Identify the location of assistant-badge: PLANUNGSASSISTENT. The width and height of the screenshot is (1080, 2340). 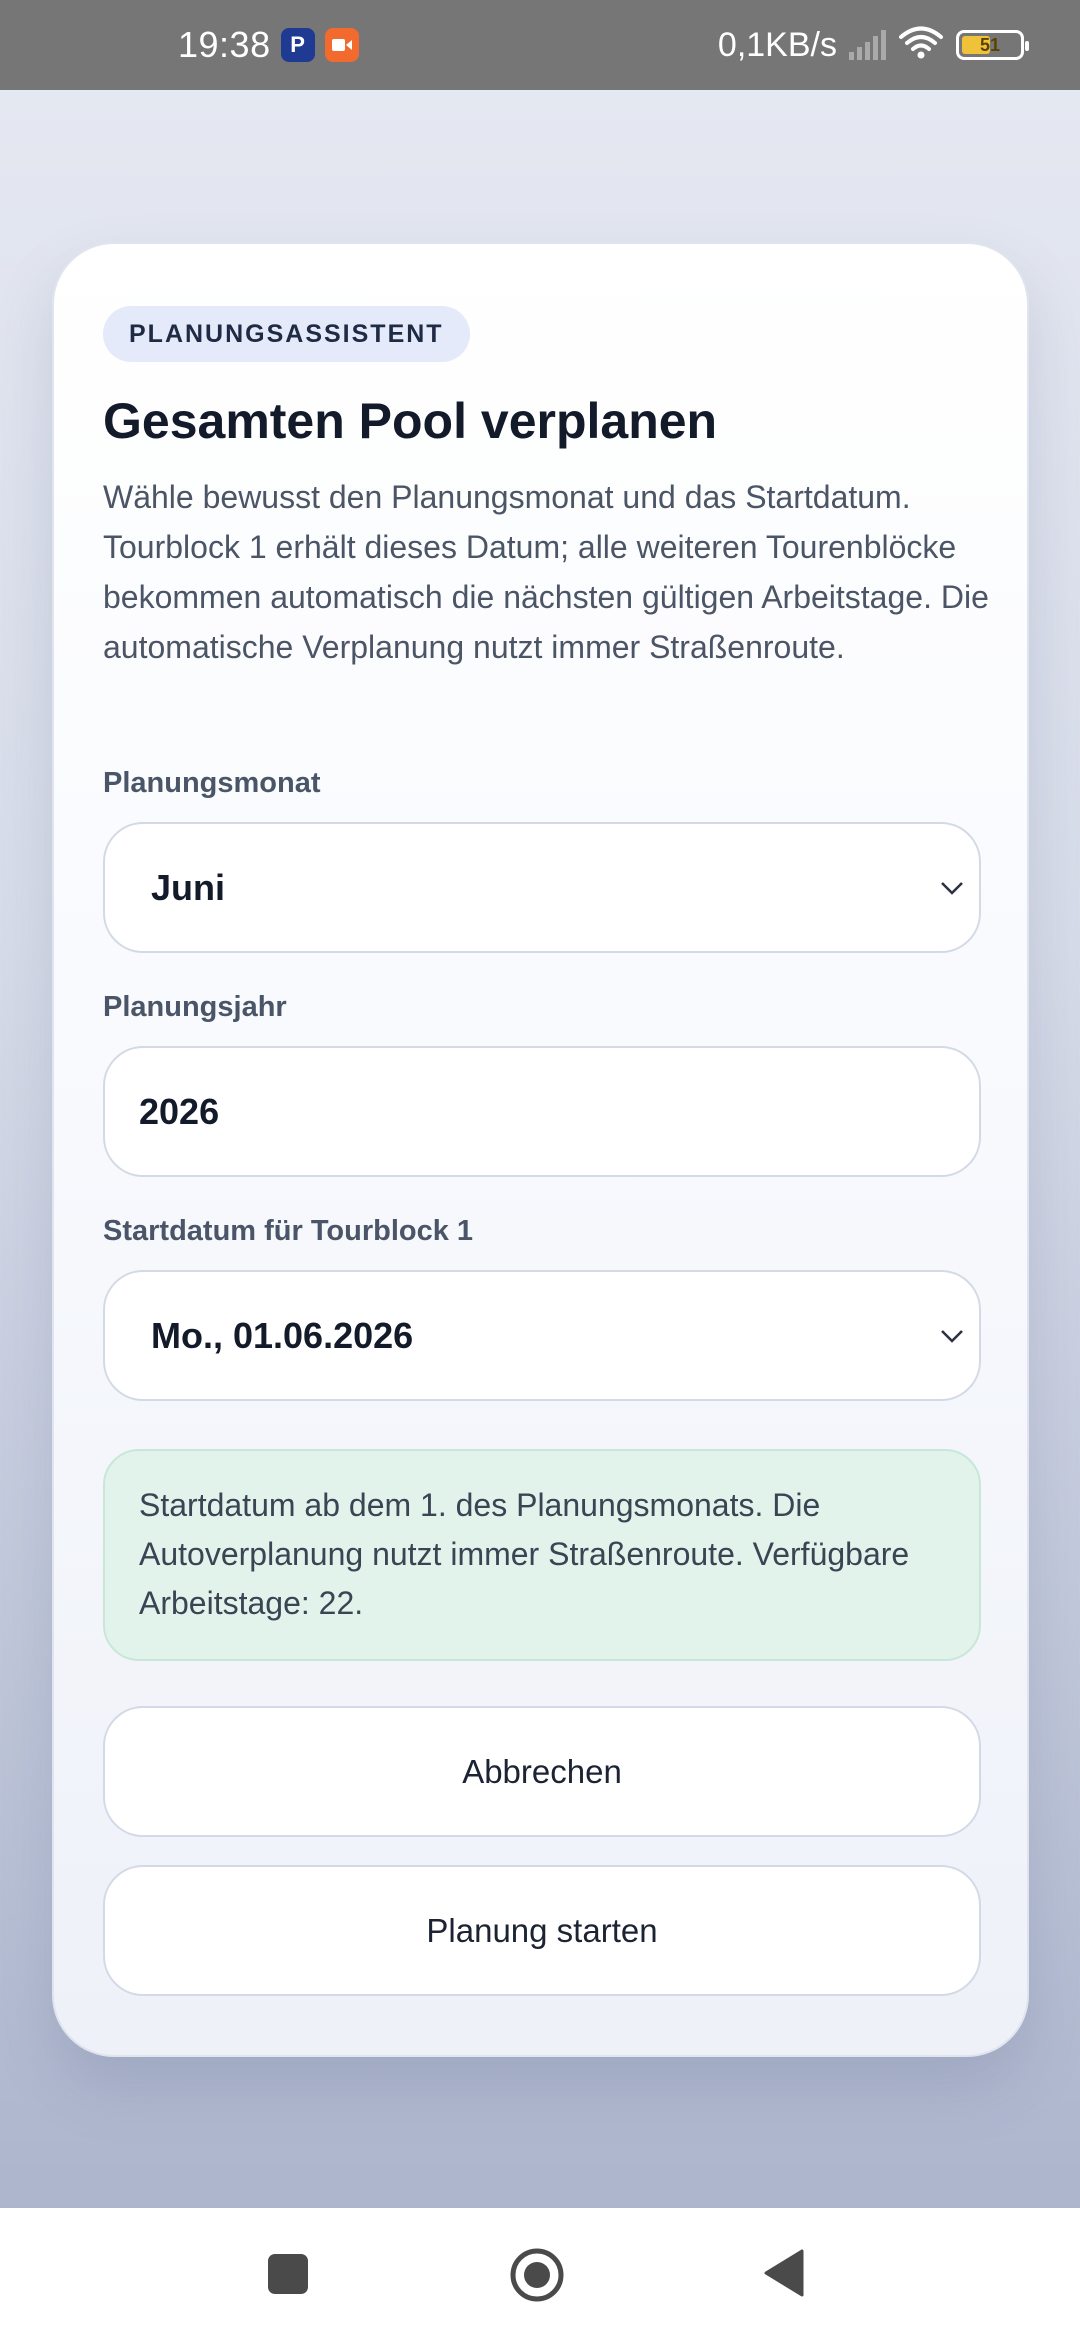
(286, 334).